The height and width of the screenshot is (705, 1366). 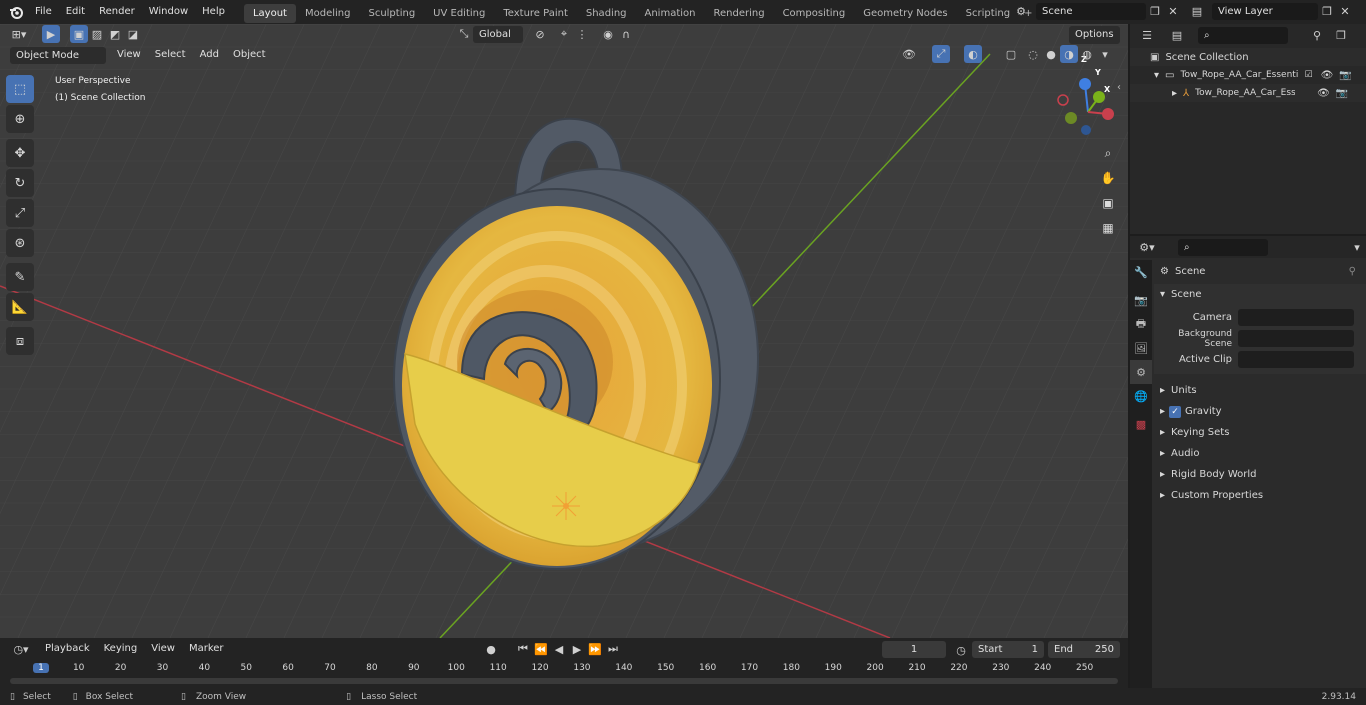 What do you see at coordinates (20, 243) in the screenshot?
I see `transform-tool-icon: ⊛` at bounding box center [20, 243].